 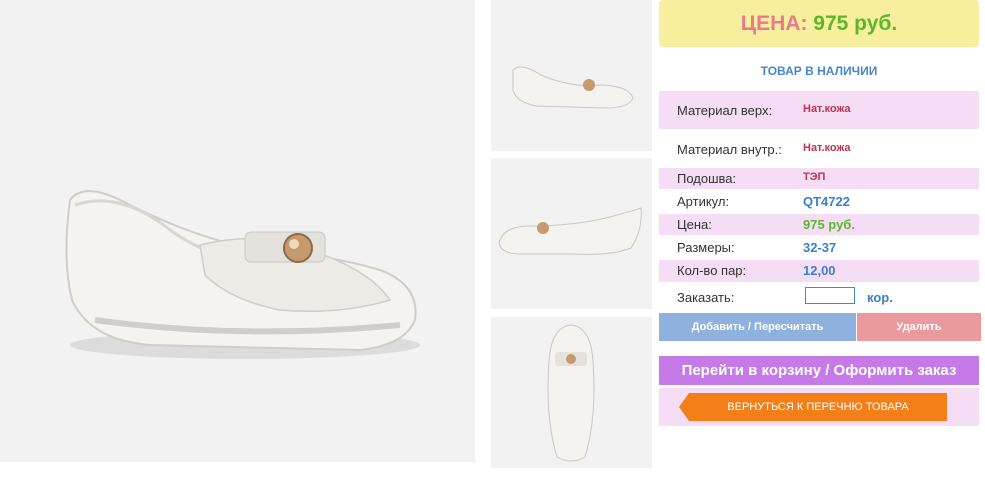 I want to click on back-button-container: ВЕРНУТЬСЯ К ПЕРЕЧНЮ ТОВАРА, so click(x=819, y=407).